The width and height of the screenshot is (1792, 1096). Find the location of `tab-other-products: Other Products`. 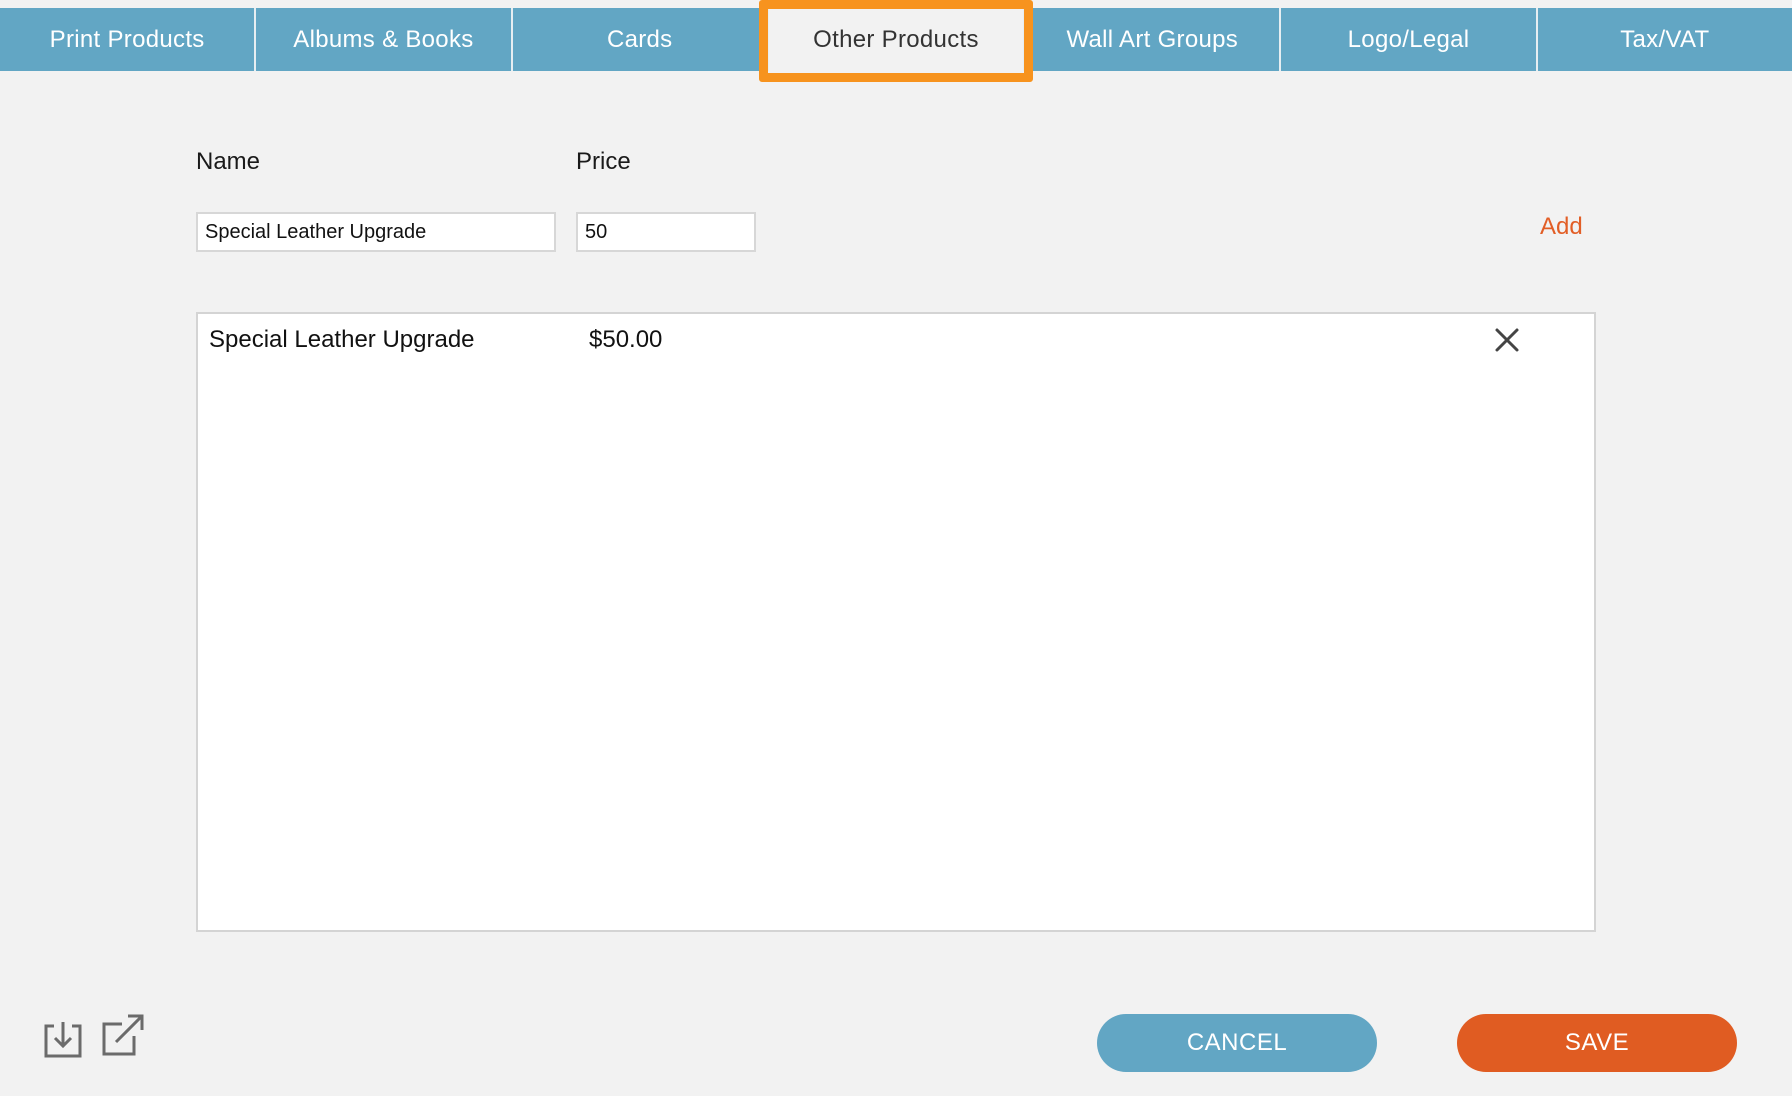

tab-other-products: Other Products is located at coordinates (896, 41).